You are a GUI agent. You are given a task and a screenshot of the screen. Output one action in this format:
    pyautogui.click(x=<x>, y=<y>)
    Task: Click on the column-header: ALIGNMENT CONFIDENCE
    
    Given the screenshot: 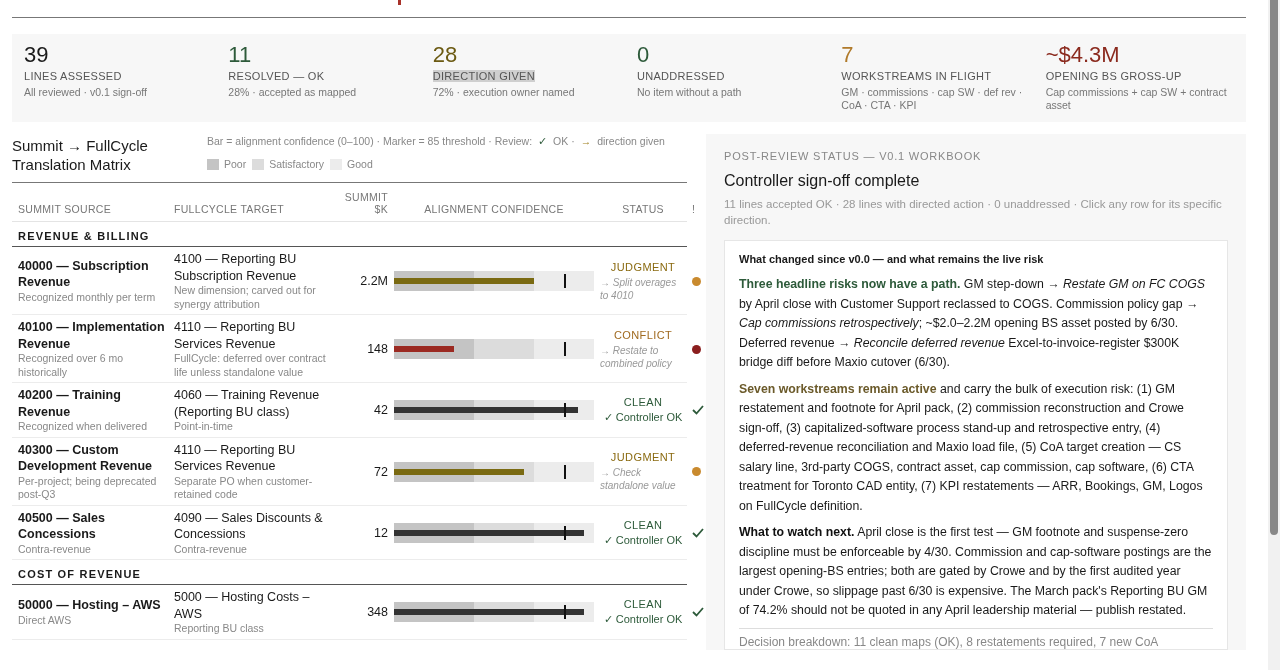 What is the action you would take?
    pyautogui.click(x=494, y=209)
    